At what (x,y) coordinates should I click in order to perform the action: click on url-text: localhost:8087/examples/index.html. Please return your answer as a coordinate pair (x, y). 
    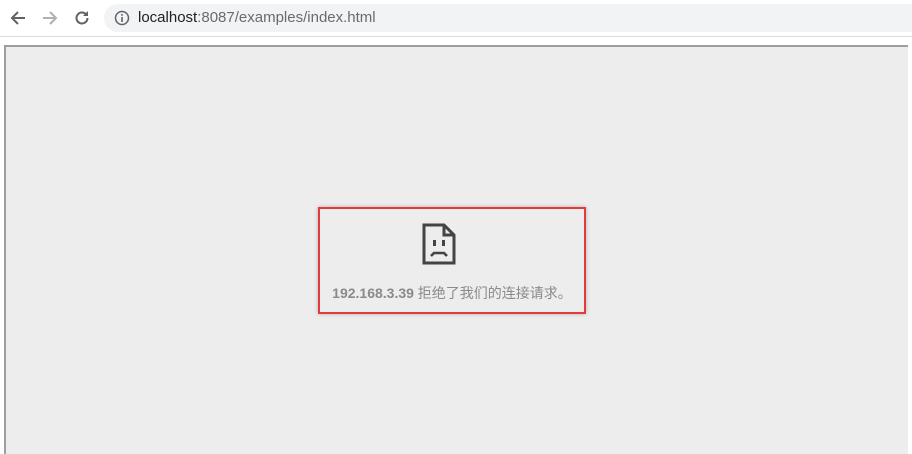
    Looking at the image, I should click on (257, 18).